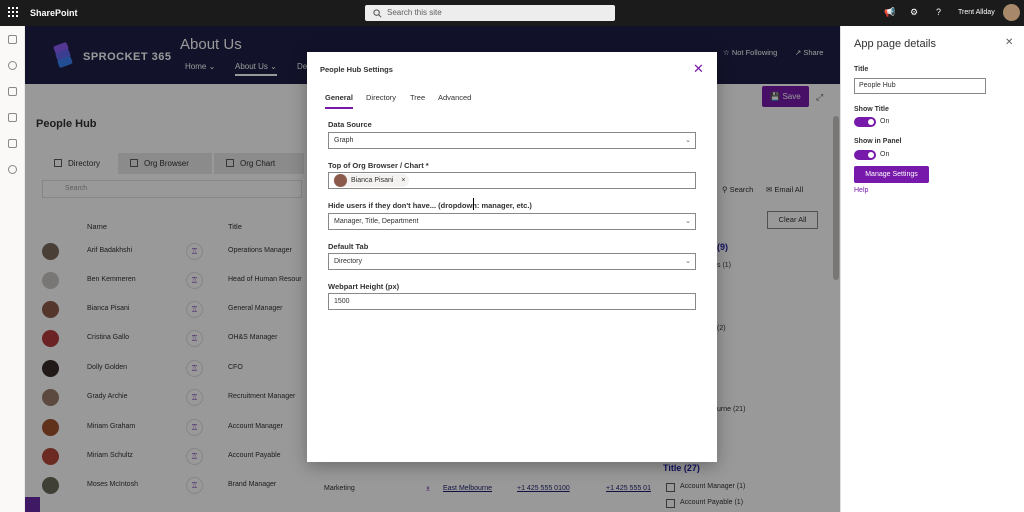  What do you see at coordinates (12, 65) in the screenshot?
I see `globe-icon` at bounding box center [12, 65].